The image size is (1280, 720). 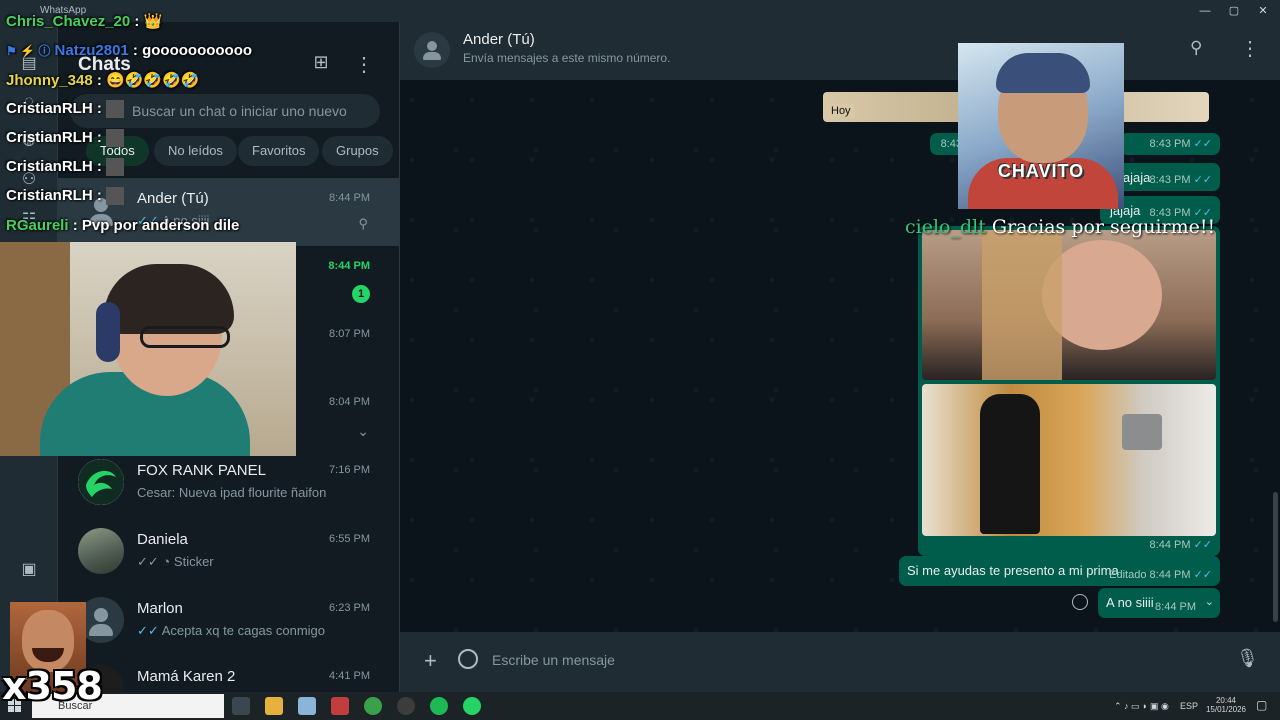 What do you see at coordinates (1041, 126) in the screenshot?
I see `follow-alert-image: CHAVITO` at bounding box center [1041, 126].